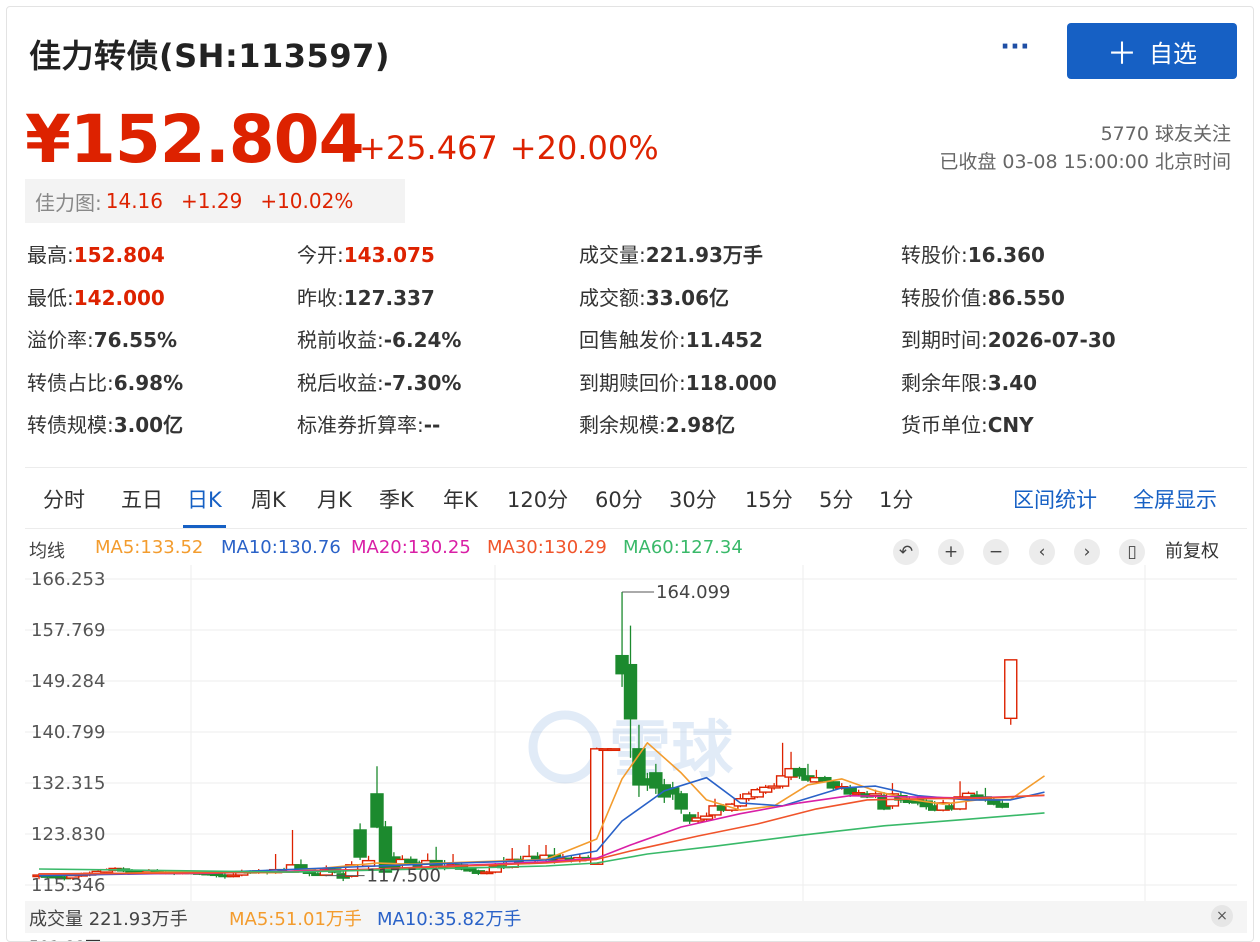 The height and width of the screenshot is (942, 1260). Describe the element at coordinates (1015, 49) in the screenshot. I see `more-button: ···` at that location.